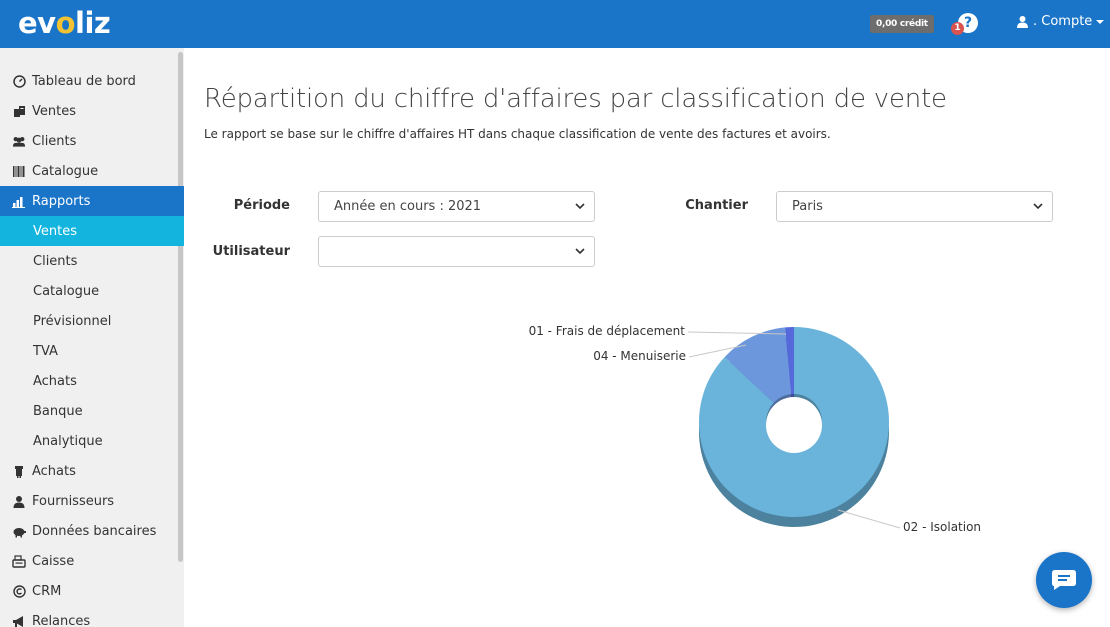 This screenshot has height=627, width=1110. I want to click on chantier-value: Paris, so click(807, 206).